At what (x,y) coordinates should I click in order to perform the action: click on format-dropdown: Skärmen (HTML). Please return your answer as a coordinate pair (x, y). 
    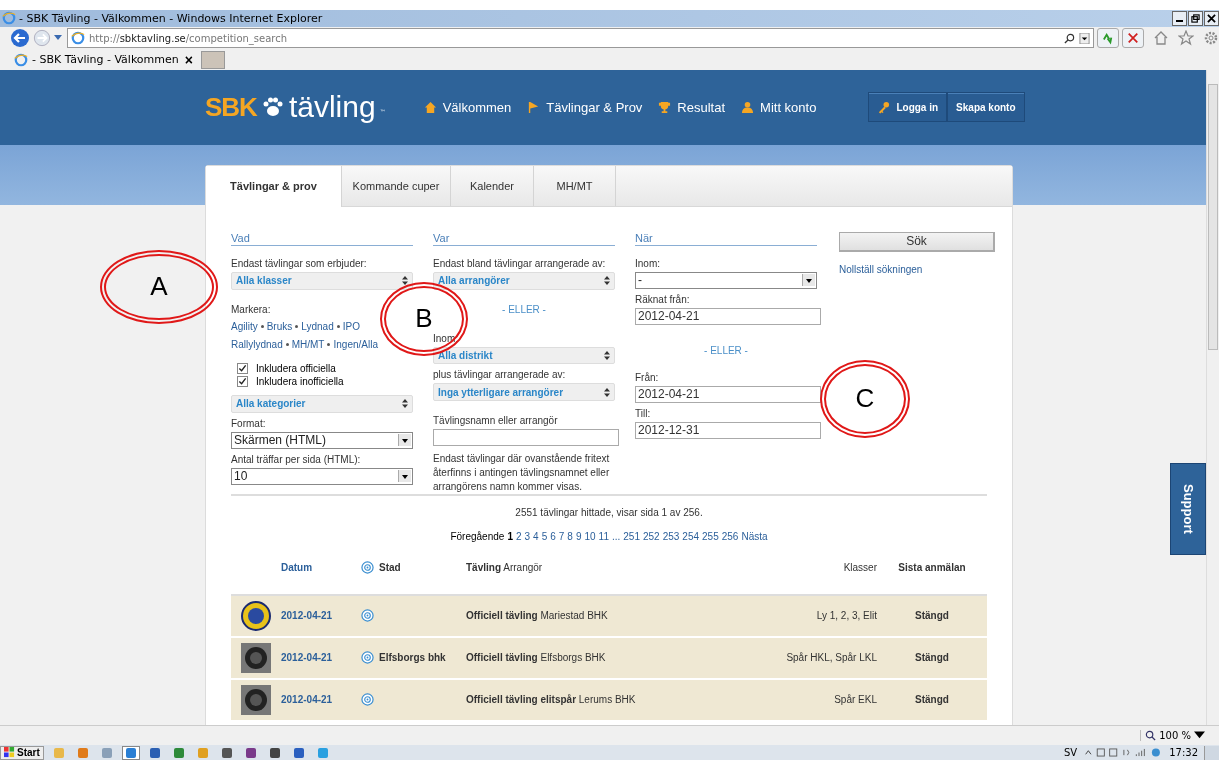
    Looking at the image, I should click on (322, 440).